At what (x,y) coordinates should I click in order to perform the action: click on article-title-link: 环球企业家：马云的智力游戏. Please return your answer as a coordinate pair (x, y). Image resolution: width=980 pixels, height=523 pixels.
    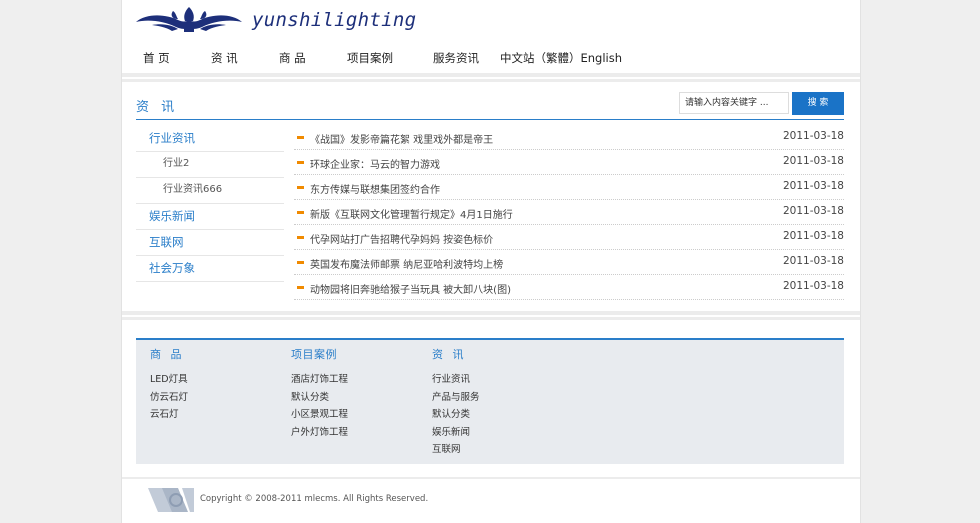
    Looking at the image, I should click on (375, 163).